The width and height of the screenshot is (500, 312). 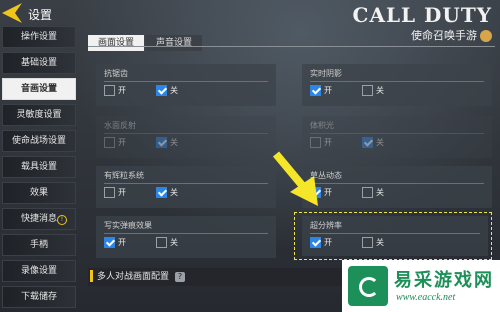 I want to click on section-marker, so click(x=91, y=275).